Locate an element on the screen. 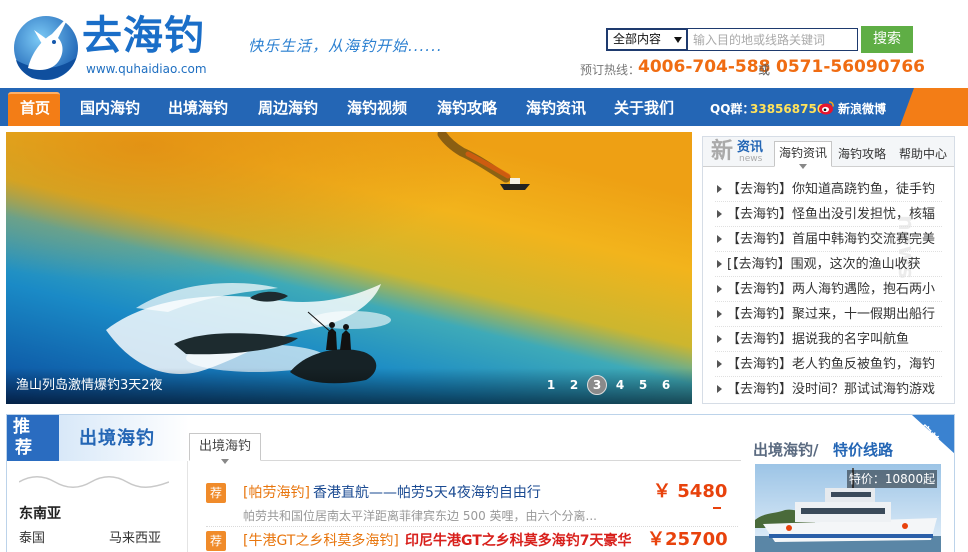 This screenshot has width=968, height=552. list-item: 【去海钓】首届中韩海钓交流赛完美 is located at coordinates (828, 239).